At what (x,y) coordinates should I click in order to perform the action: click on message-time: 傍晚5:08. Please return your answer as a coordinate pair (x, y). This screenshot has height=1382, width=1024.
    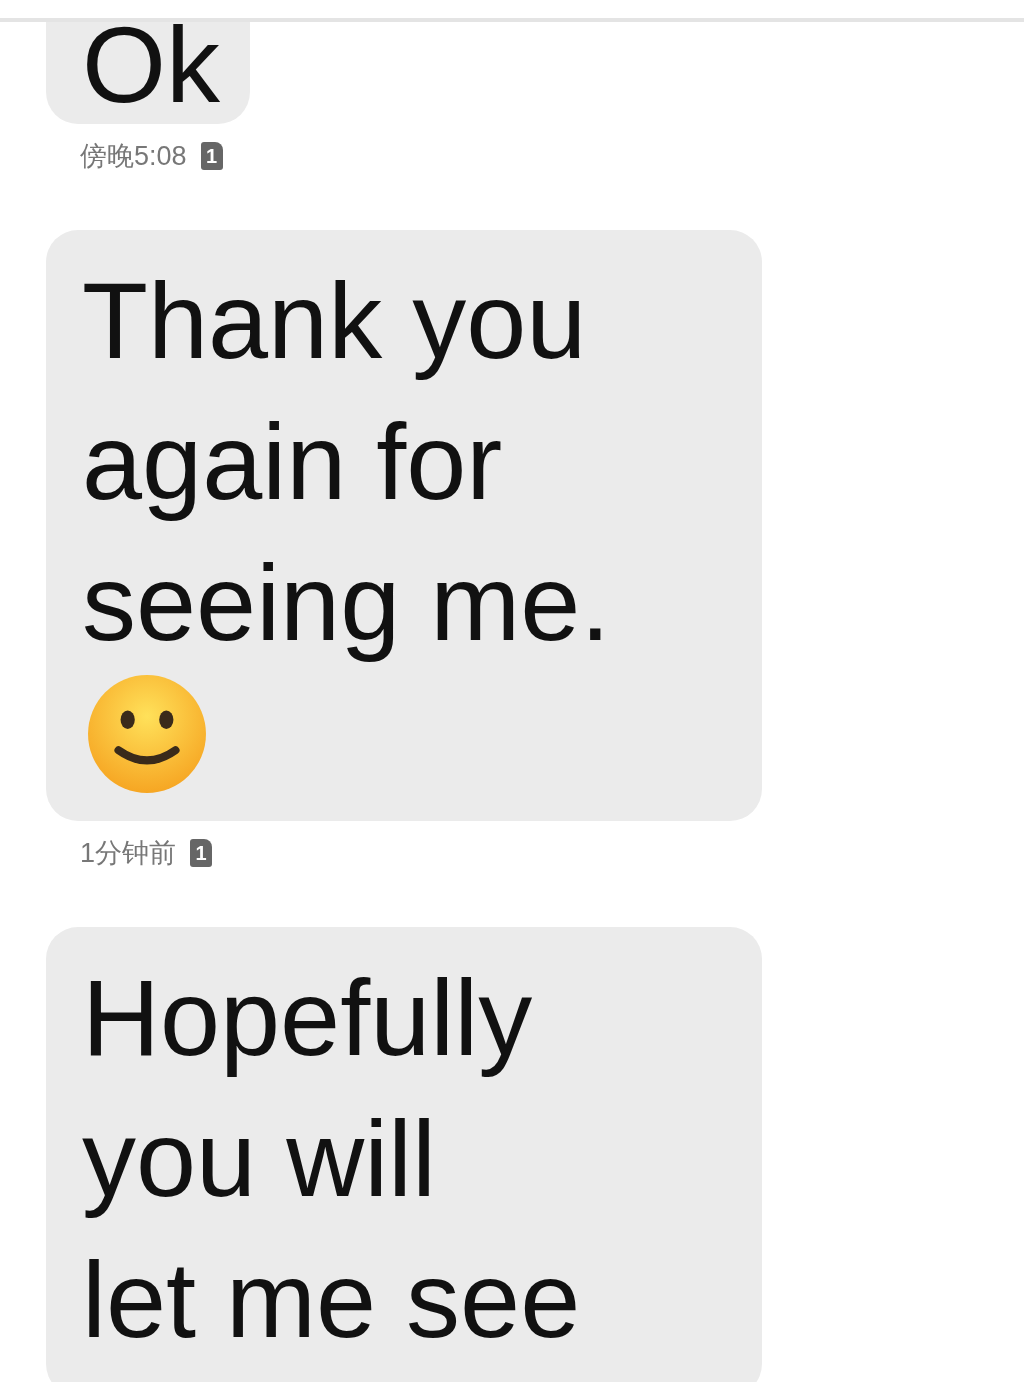
    Looking at the image, I should click on (133, 156).